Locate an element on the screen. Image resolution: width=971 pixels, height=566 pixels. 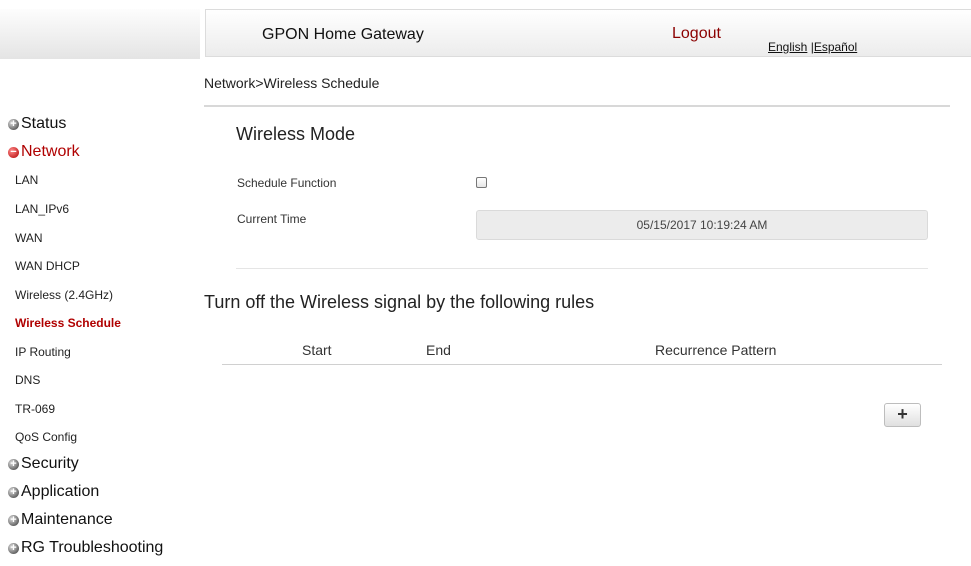
sidebar-item-wan-dhcp: WAN DHCP is located at coordinates (47, 266).